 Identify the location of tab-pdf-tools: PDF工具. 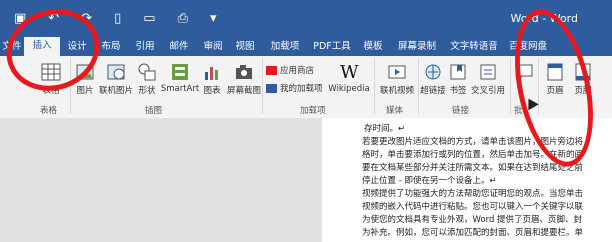
(332, 47).